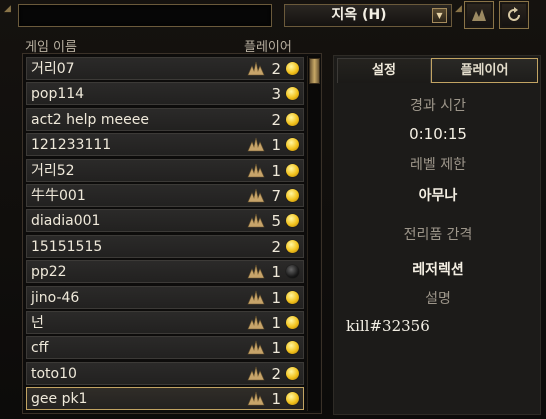 Image resolution: width=546 pixels, height=419 pixels. I want to click on game-name: act2 help meeee, so click(90, 119).